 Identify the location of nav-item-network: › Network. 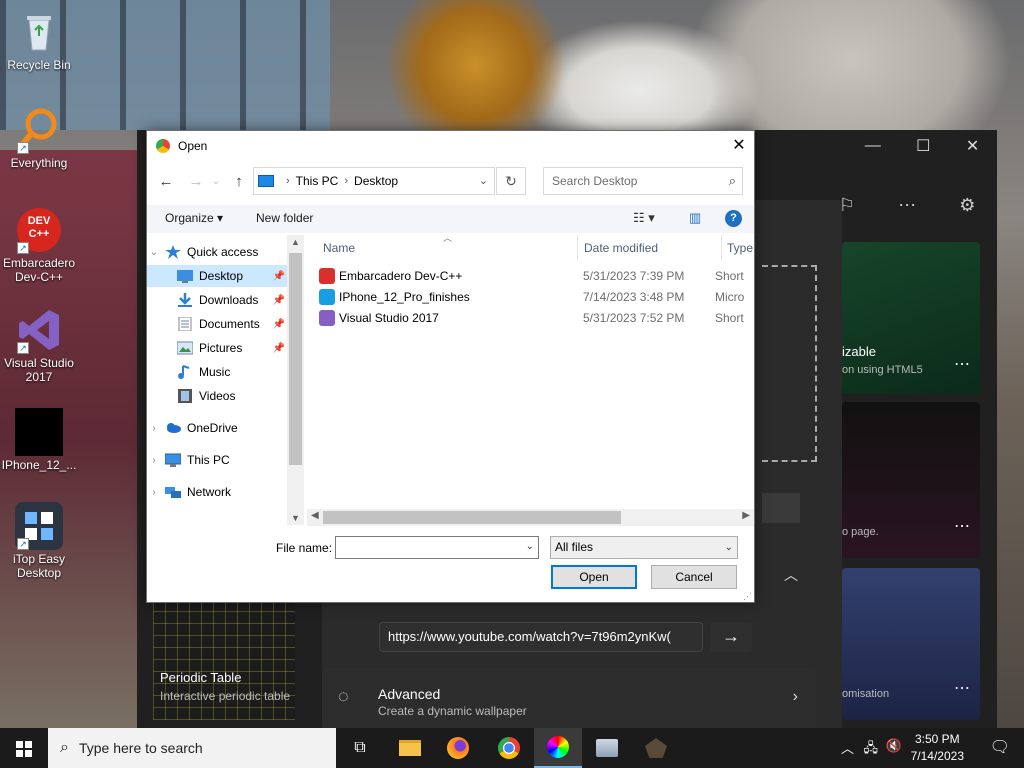
(217, 492).